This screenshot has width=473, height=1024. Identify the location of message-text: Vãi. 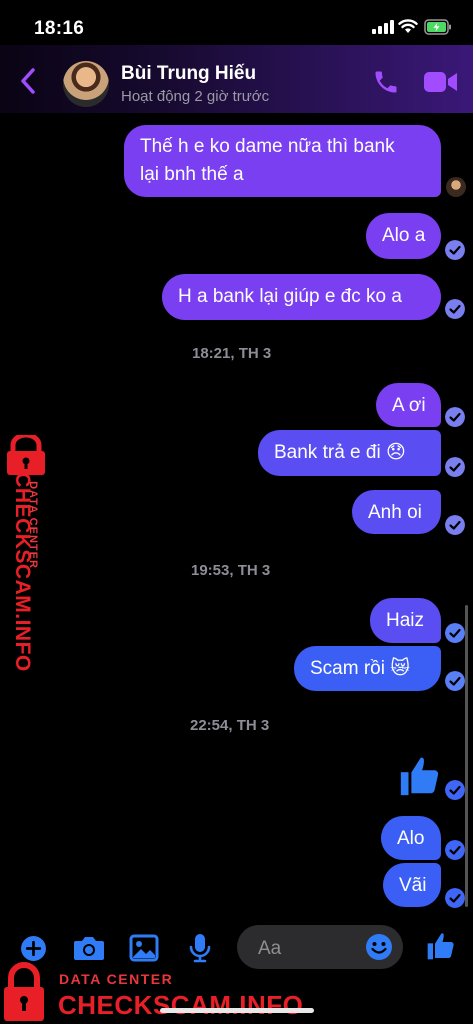
(413, 885).